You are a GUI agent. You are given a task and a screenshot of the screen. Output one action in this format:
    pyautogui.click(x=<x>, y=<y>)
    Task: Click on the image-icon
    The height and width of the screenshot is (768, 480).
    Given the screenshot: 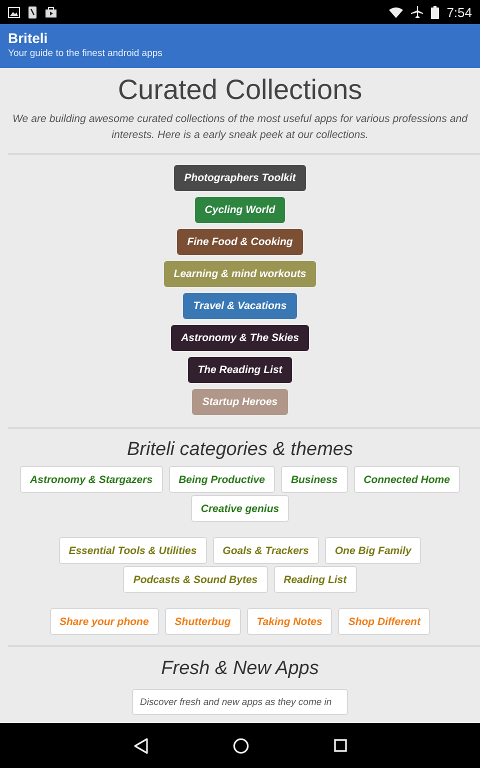 What is the action you would take?
    pyautogui.click(x=14, y=12)
    